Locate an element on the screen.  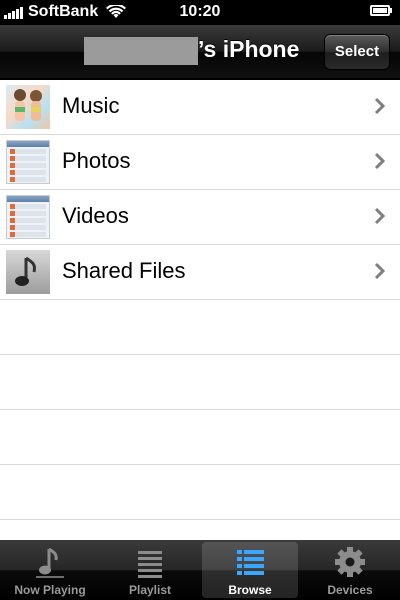
status-bar: SoftBank 10:20 is located at coordinates (200, 12).